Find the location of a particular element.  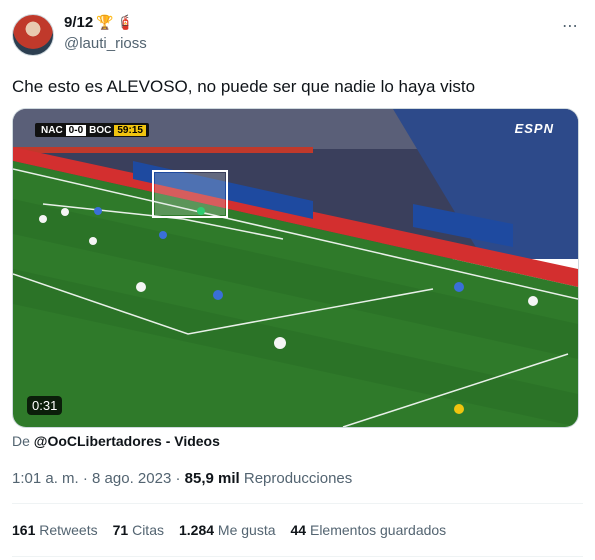

tweet-header: 9/12 🏆 🧯 @lauti_rioss ⋯ is located at coordinates (297, 34).